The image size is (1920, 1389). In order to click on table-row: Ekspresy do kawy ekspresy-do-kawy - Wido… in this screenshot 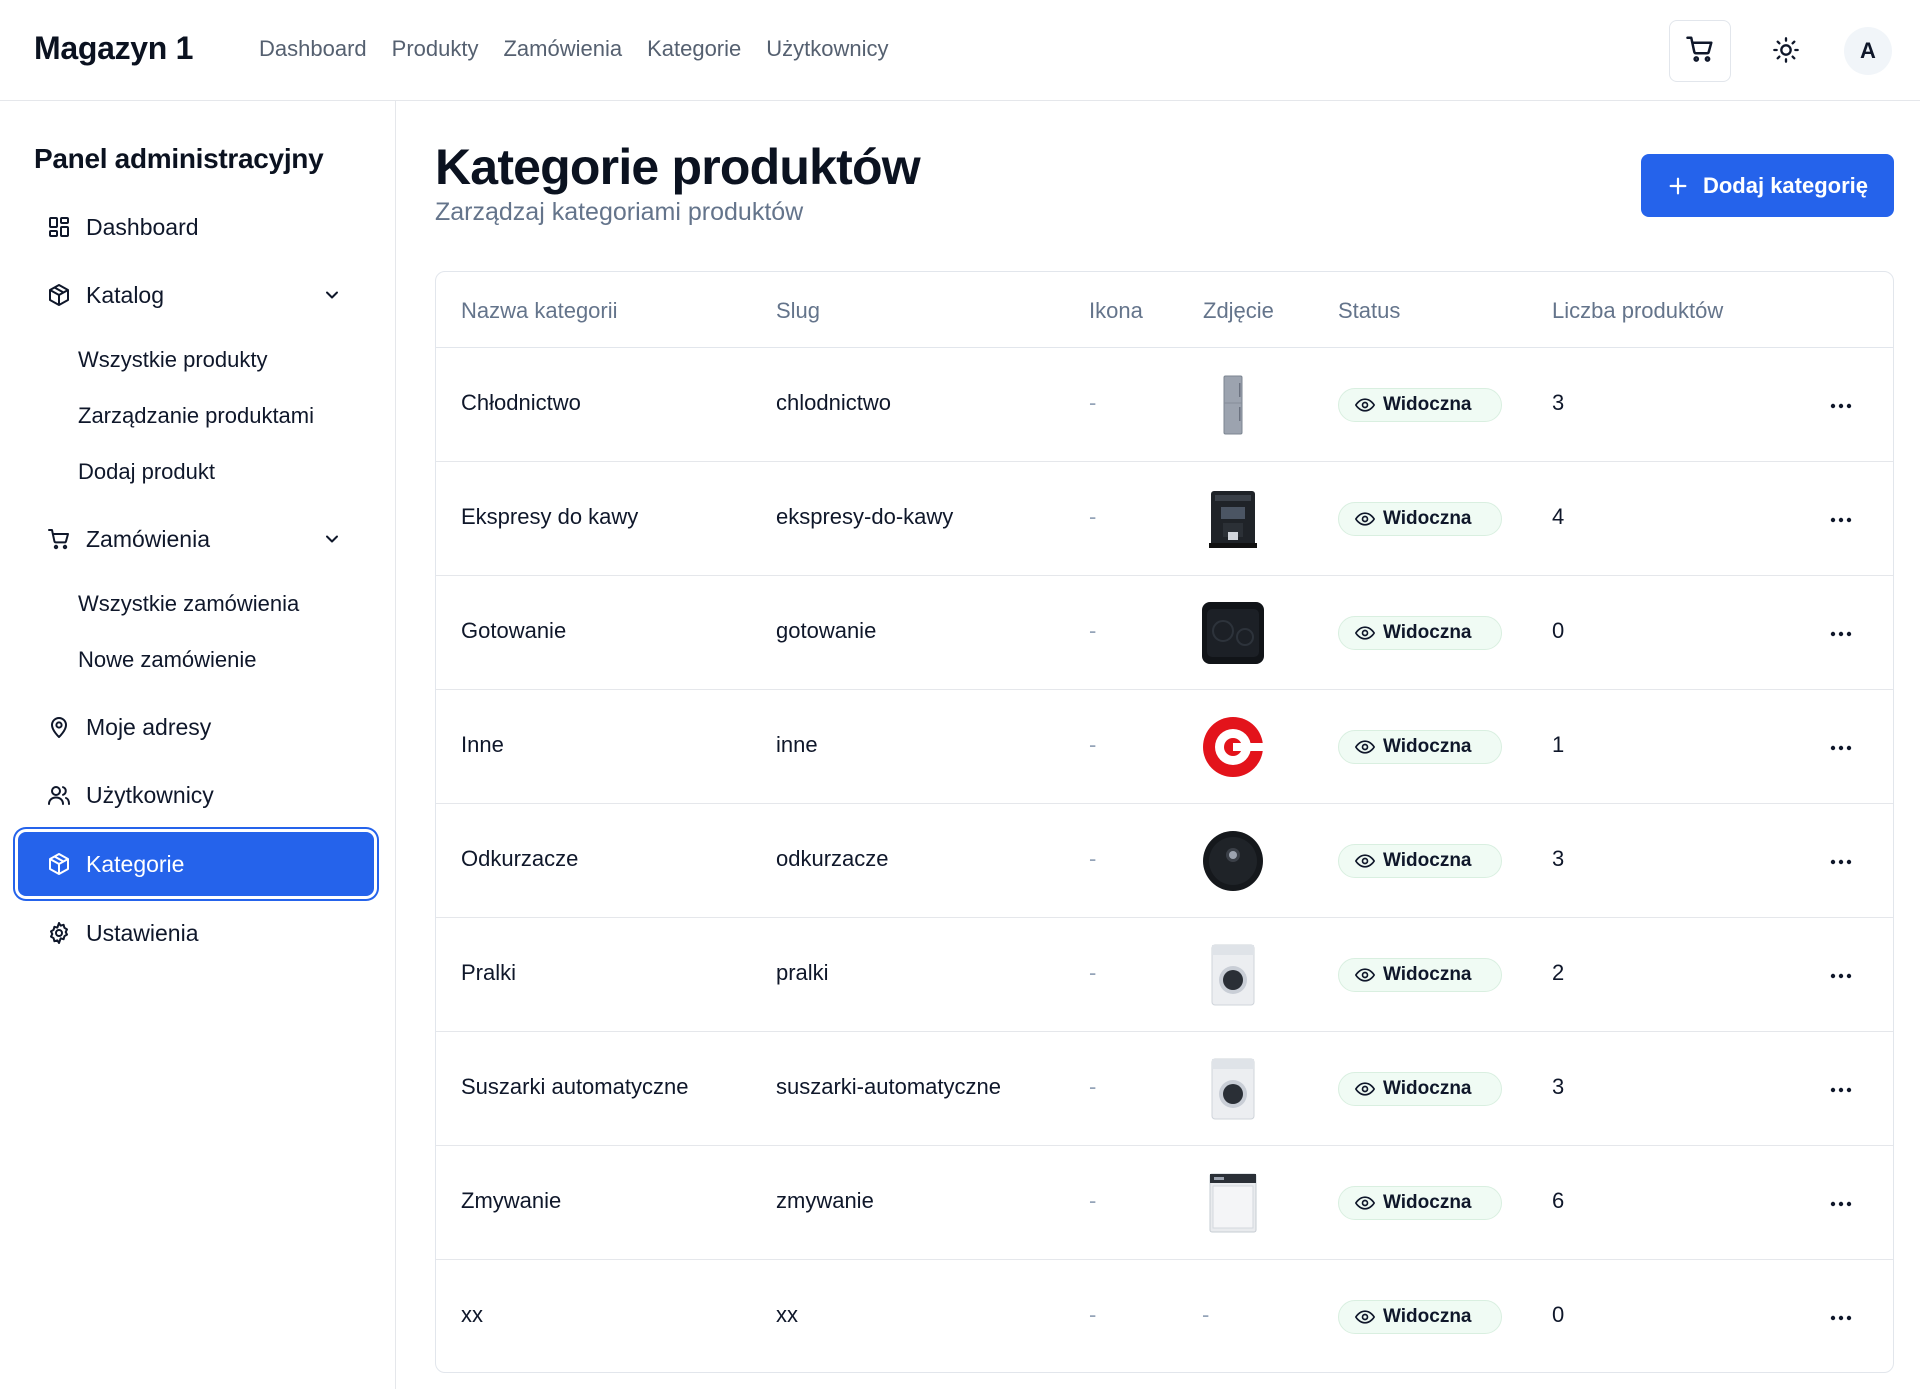, I will do `click(1164, 519)`.